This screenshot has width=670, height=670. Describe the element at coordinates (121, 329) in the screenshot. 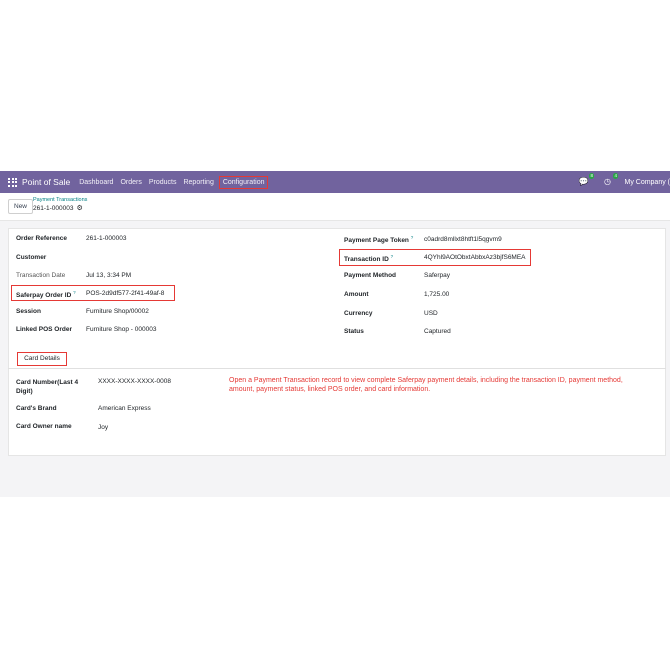

I see `value-linked-pos-order: Furniture Shop - 000003` at that location.